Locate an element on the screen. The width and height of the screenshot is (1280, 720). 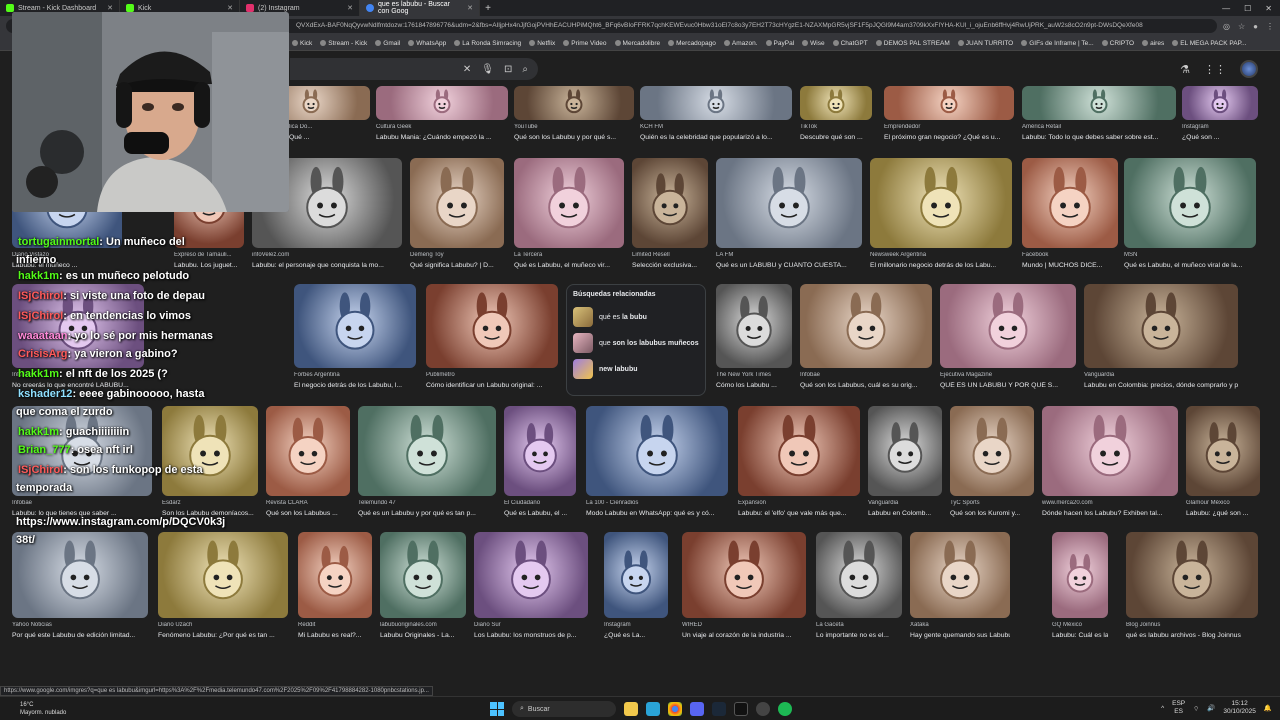
result-source: The New York Times is located at coordinates (754, 375).